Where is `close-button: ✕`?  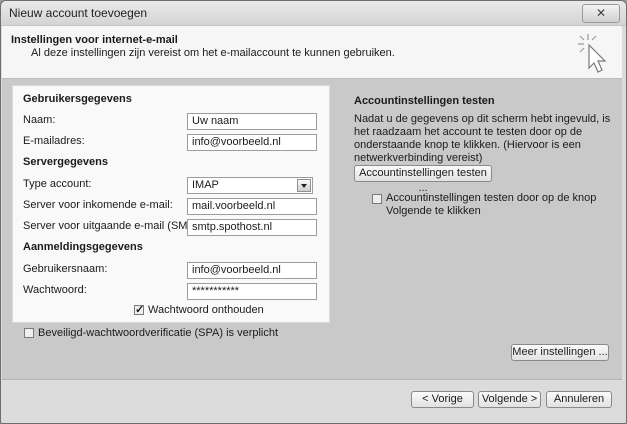 close-button: ✕ is located at coordinates (601, 13).